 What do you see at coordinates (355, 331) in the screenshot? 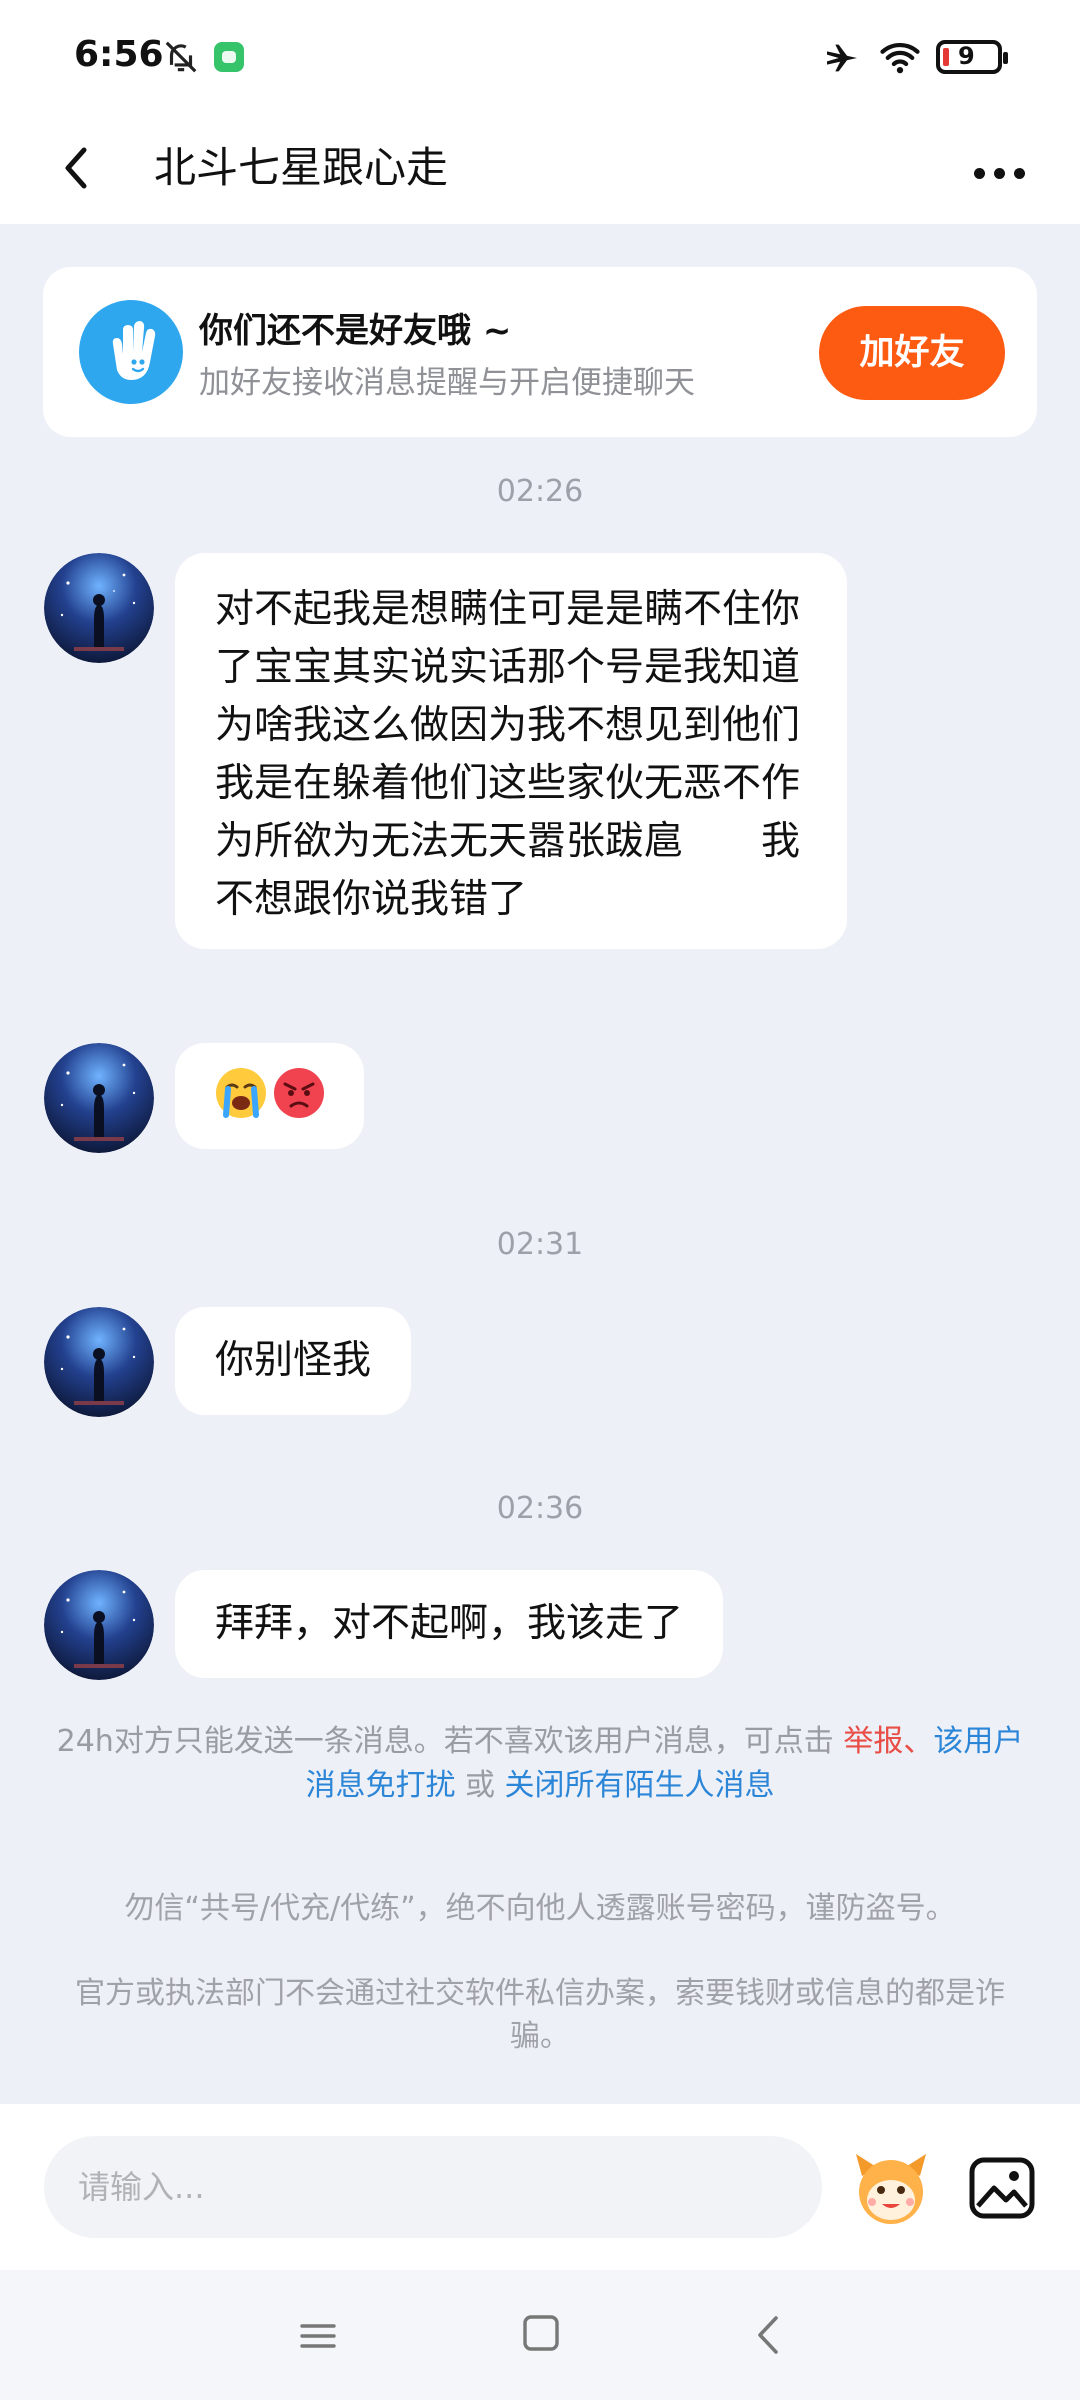
I see `not-friends-title: 你们还不是好友哦 ~` at bounding box center [355, 331].